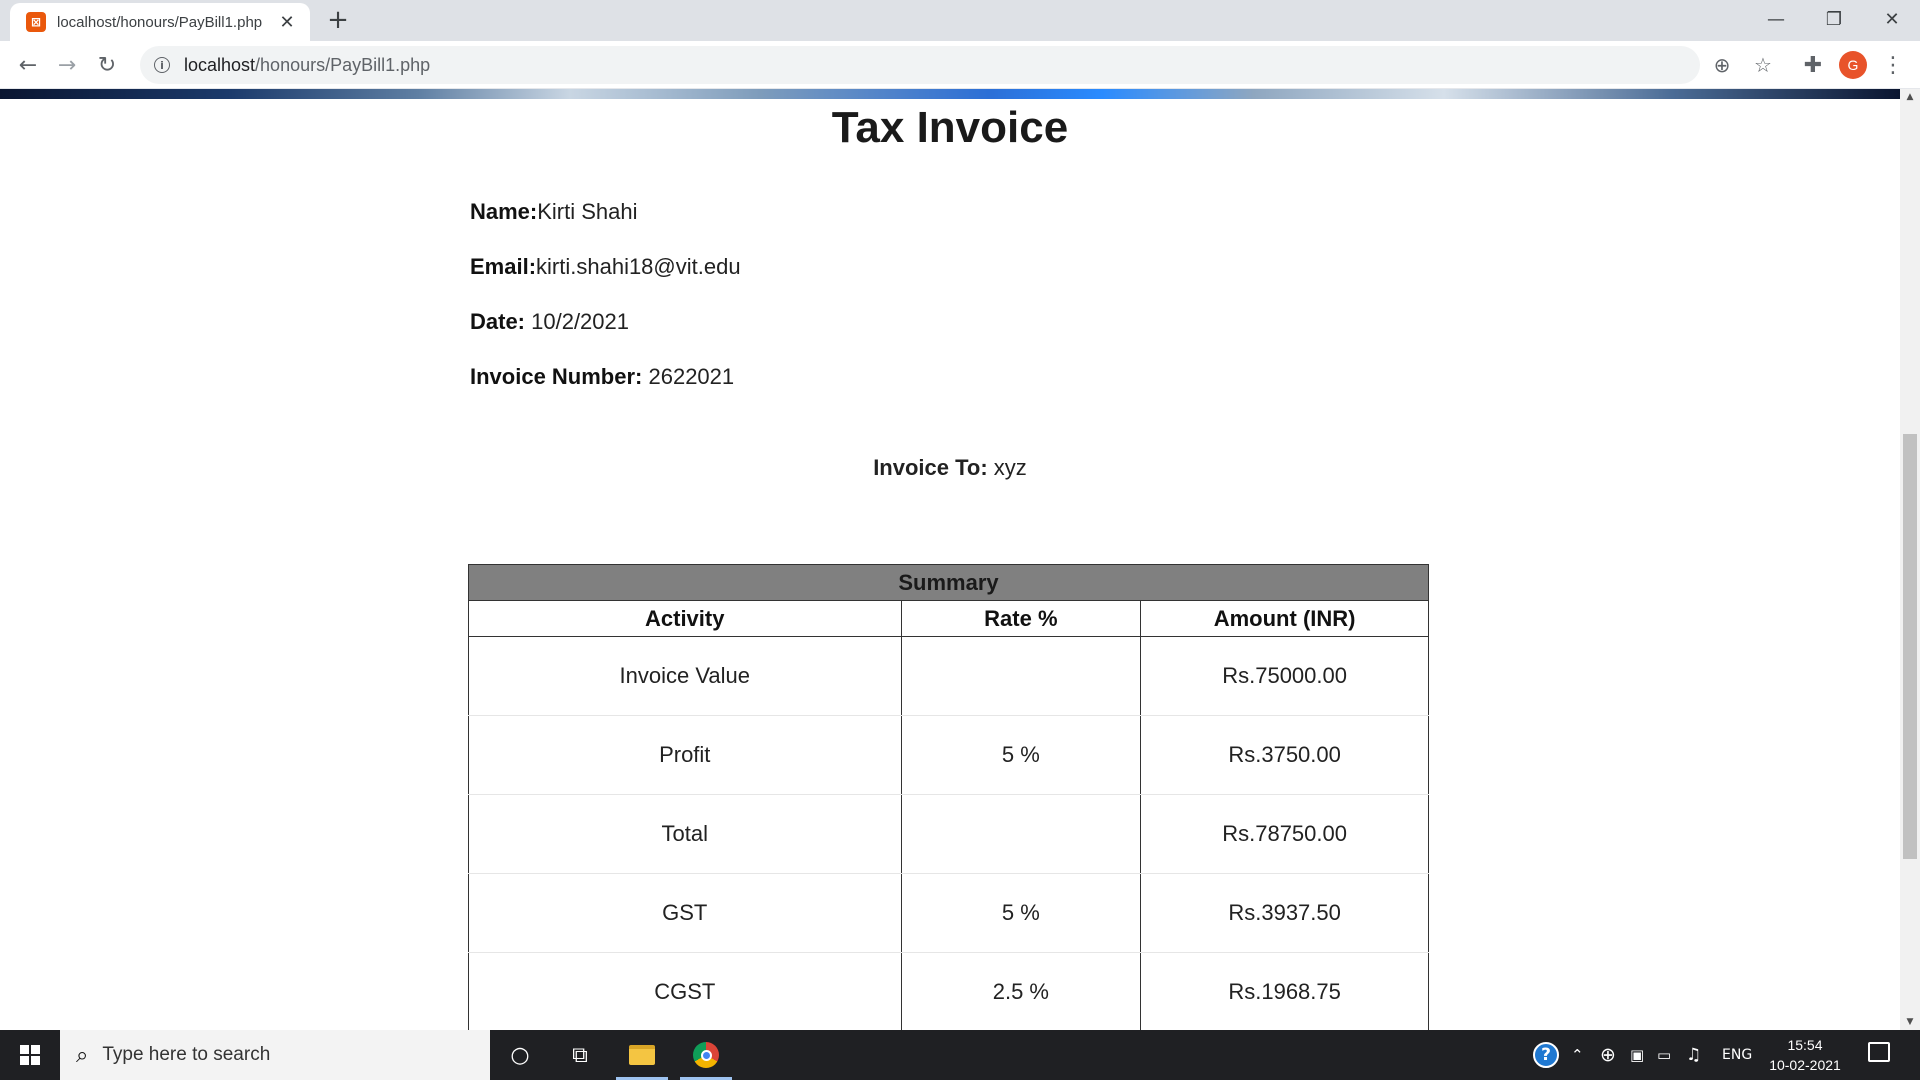  Describe the element at coordinates (930, 467) in the screenshot. I see `invoice-to-label: Invoice To:` at that location.